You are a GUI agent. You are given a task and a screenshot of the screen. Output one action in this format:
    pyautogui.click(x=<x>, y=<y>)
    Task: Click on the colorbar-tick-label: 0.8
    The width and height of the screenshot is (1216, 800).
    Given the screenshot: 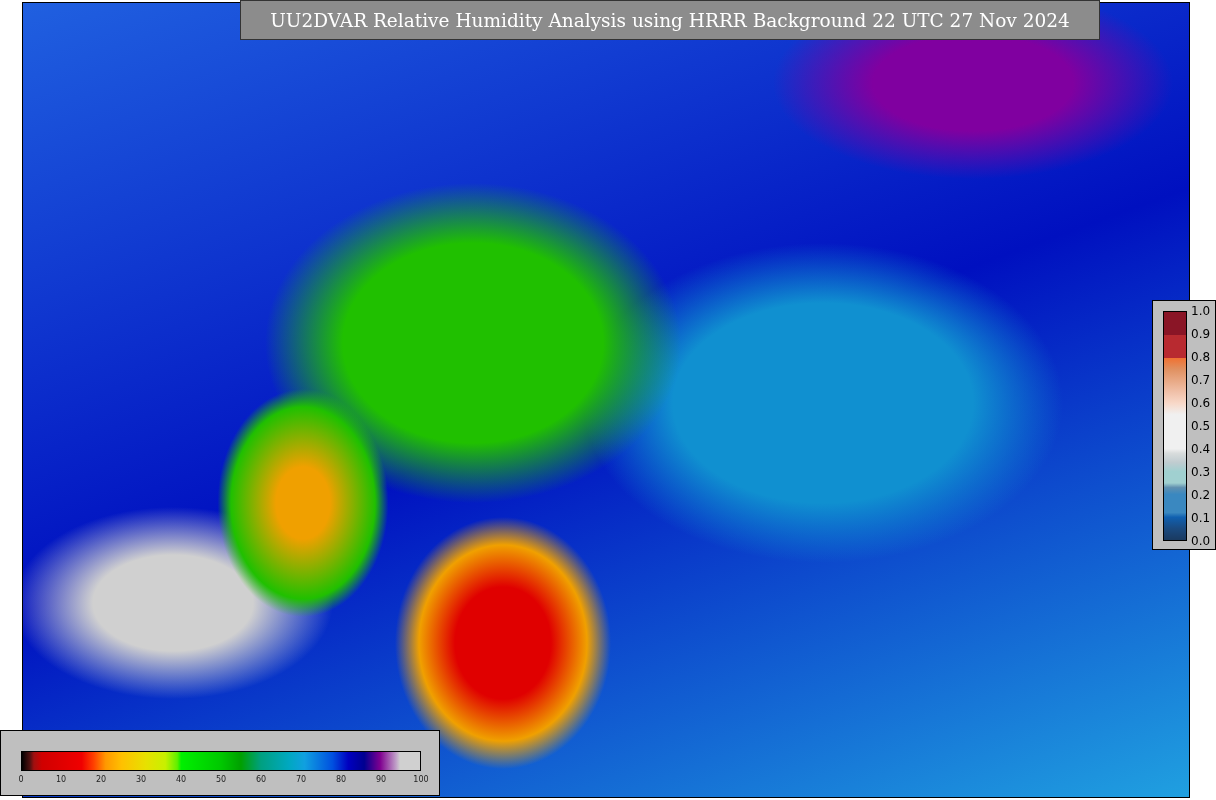 What is the action you would take?
    pyautogui.click(x=1201, y=357)
    